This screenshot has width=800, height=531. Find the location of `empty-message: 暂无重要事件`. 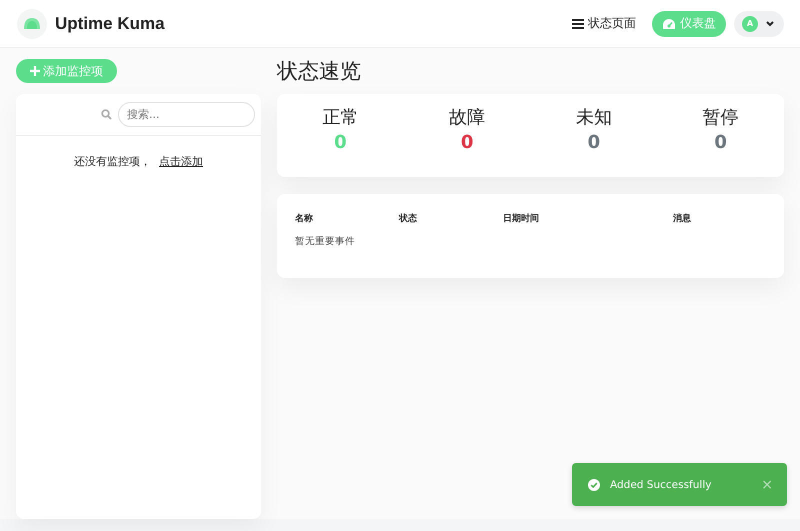

empty-message: 暂无重要事件 is located at coordinates (325, 241).